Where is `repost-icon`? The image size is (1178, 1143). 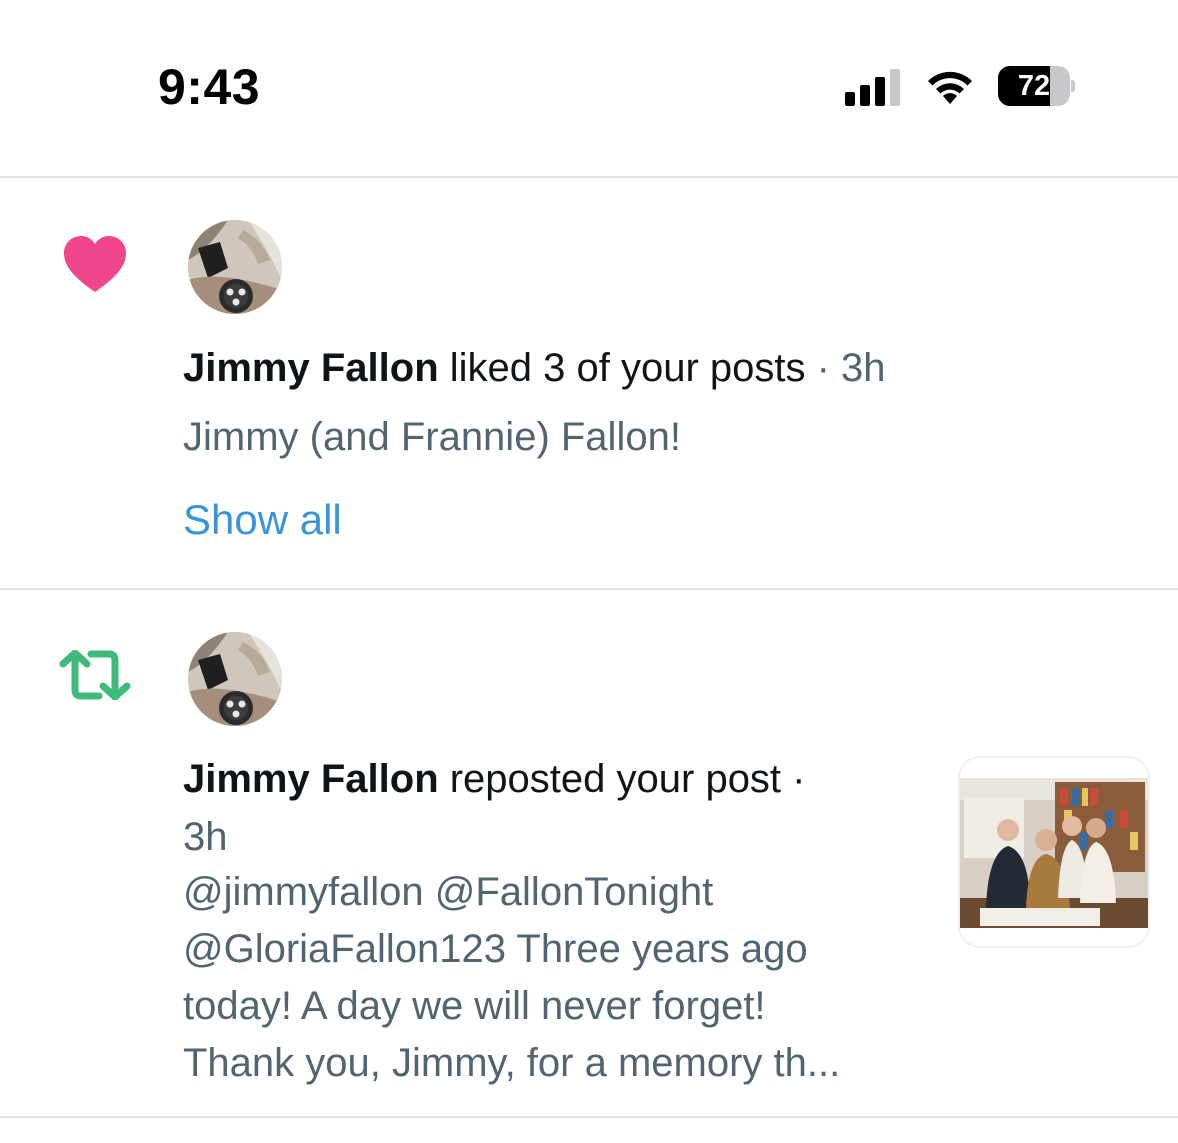
repost-icon is located at coordinates (95, 675).